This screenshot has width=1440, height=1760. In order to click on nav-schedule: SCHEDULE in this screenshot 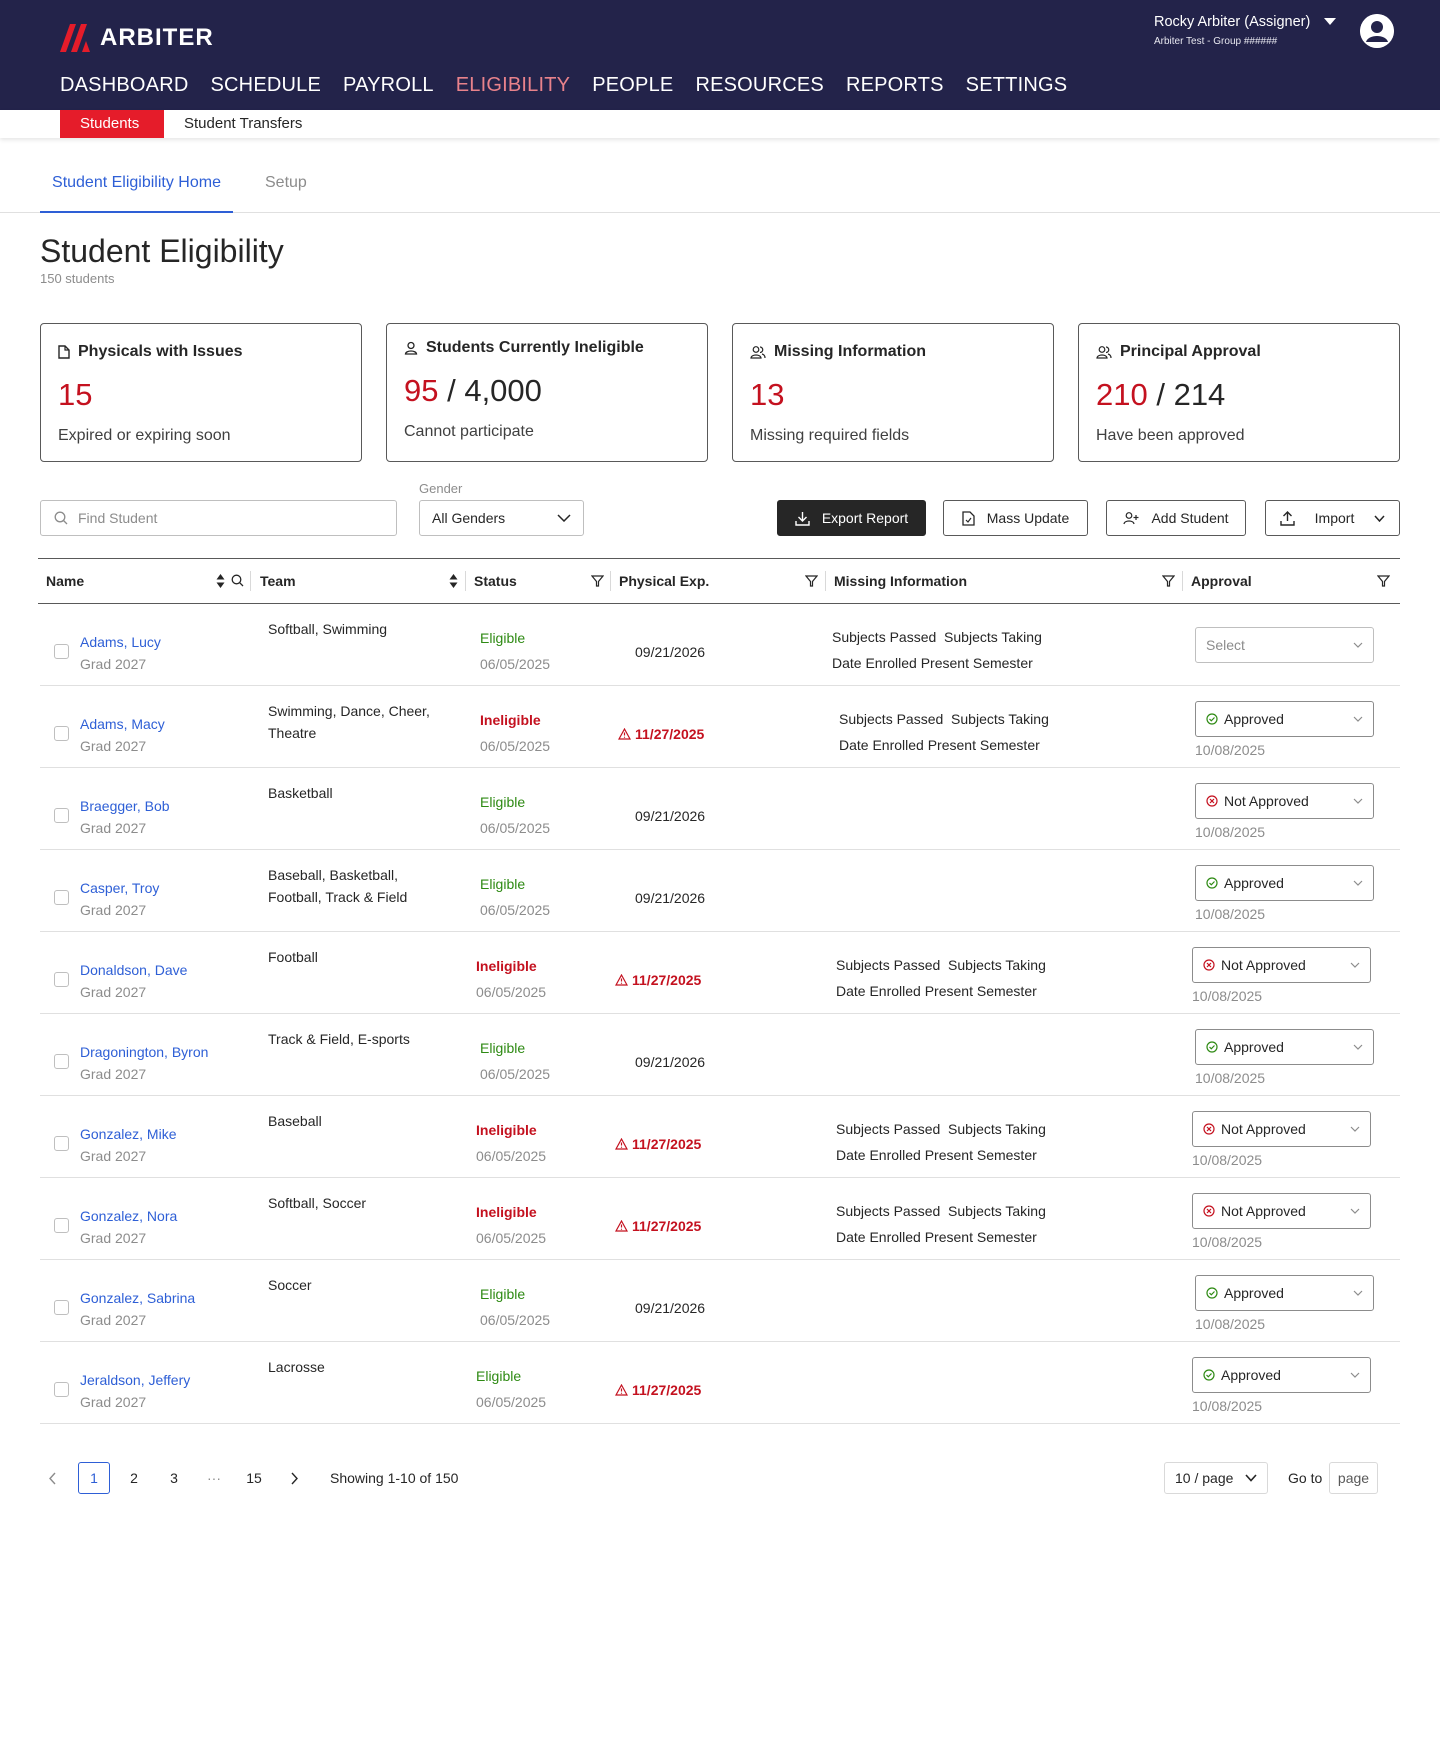, I will do `click(266, 85)`.